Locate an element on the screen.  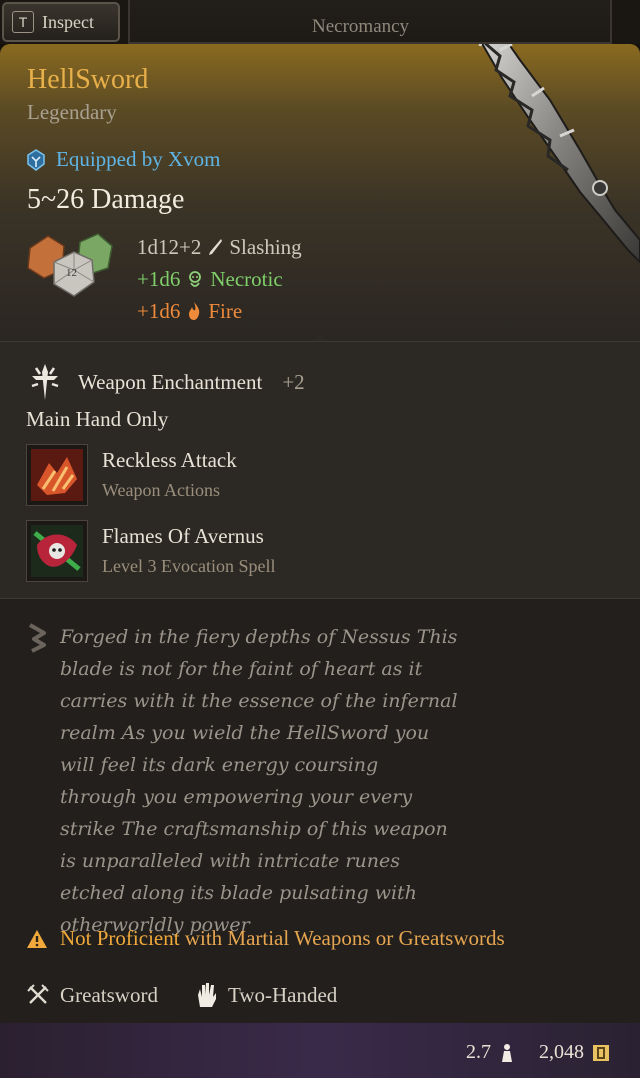
warning-detail: with Martial Weapons or Greatswords is located at coordinates (344, 938).